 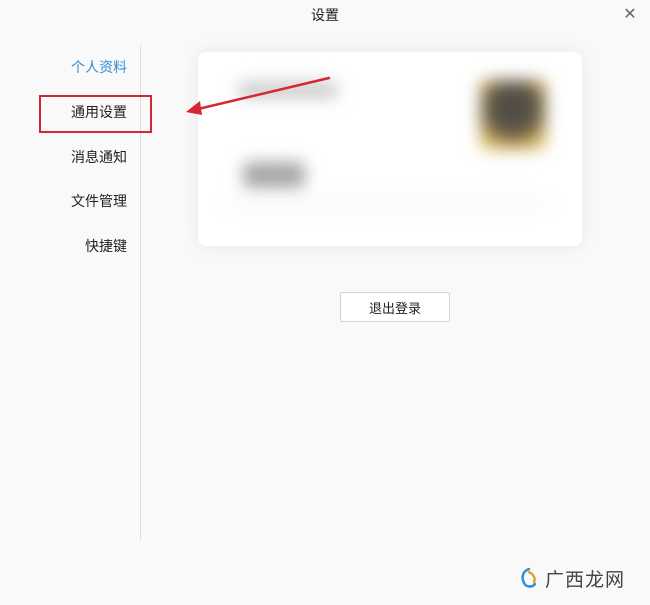 I want to click on watermark-logo-icon, so click(x=529, y=577).